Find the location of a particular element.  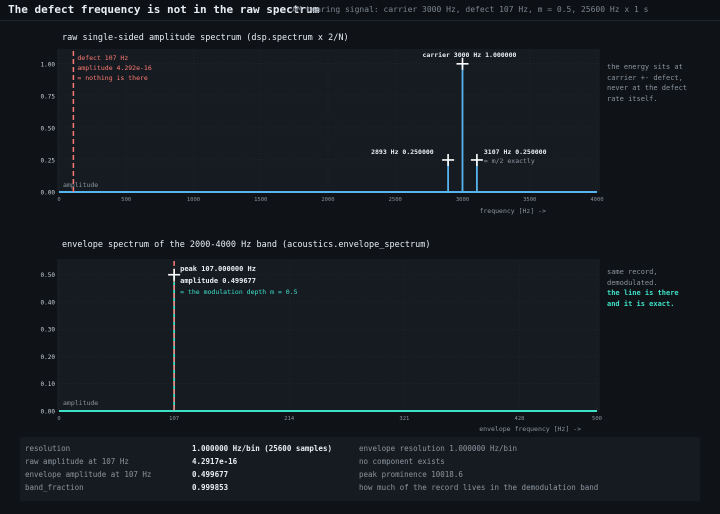

x-tick-label: 1000 is located at coordinates (193, 200).